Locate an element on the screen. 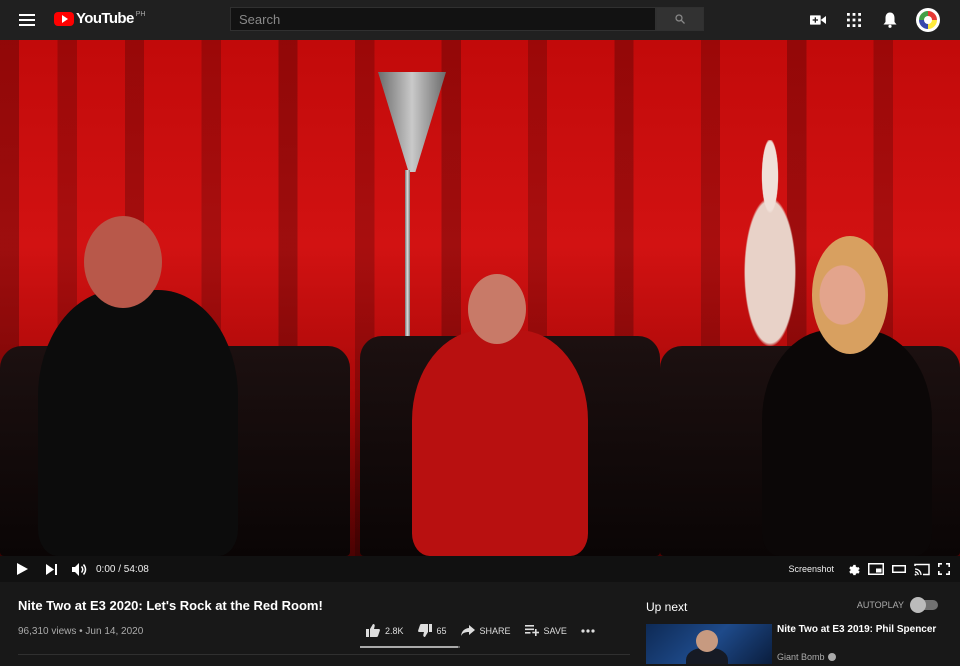  playlist-add-icon is located at coordinates (531, 630).